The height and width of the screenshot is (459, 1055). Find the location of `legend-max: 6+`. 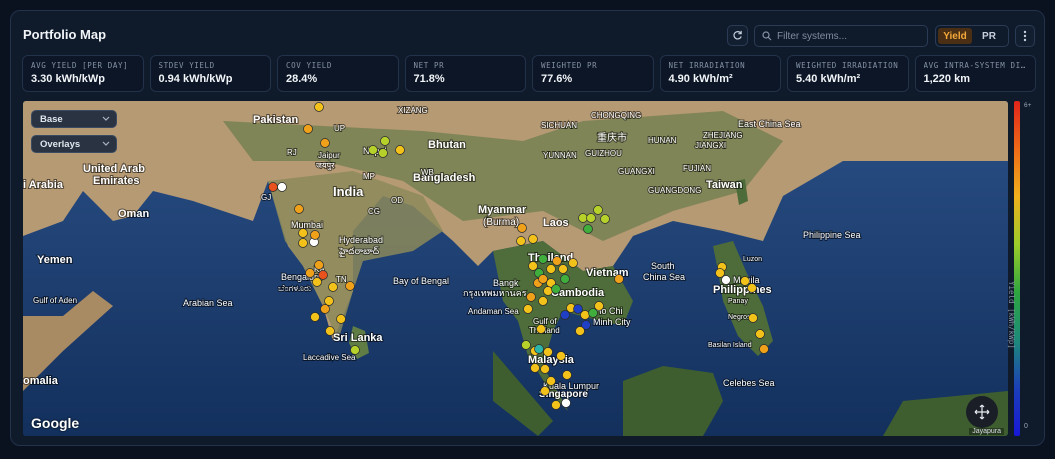

legend-max: 6+ is located at coordinates (1028, 105).